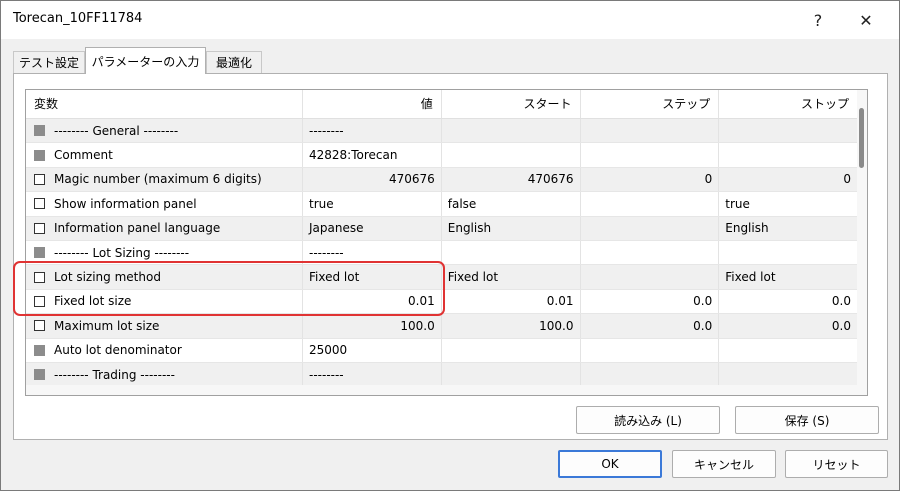  Describe the element at coordinates (372, 204) in the screenshot. I see `parameter-value: true` at that location.